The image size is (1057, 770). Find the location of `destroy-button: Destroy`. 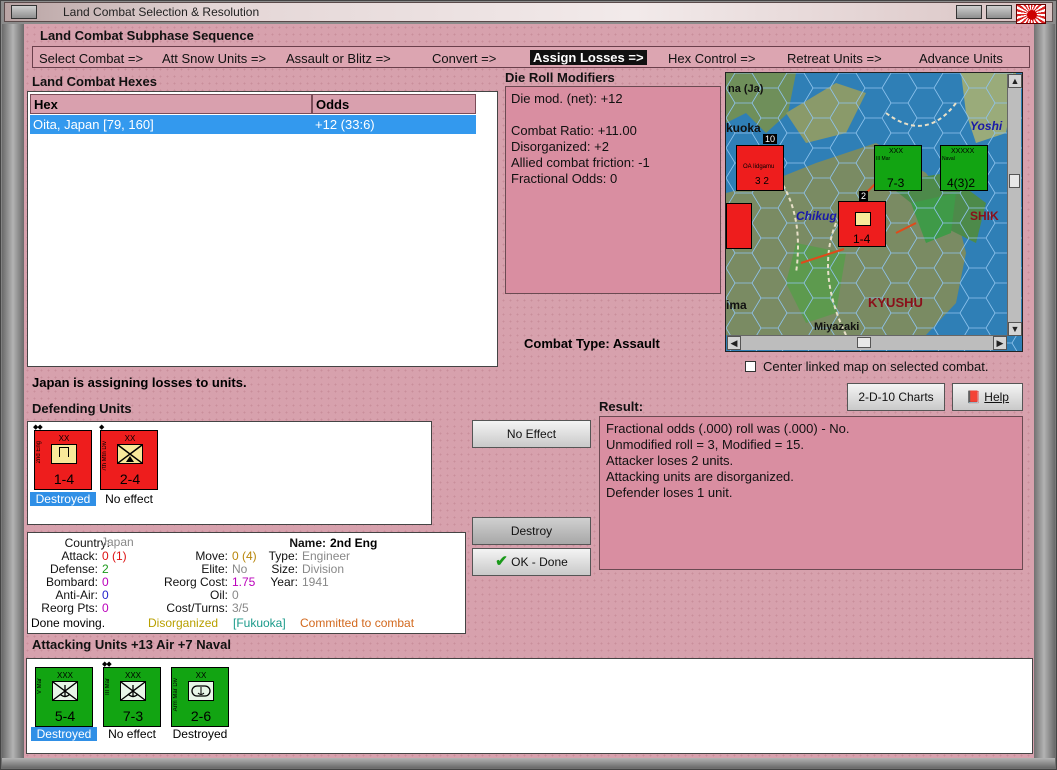

destroy-button: Destroy is located at coordinates (531, 531).